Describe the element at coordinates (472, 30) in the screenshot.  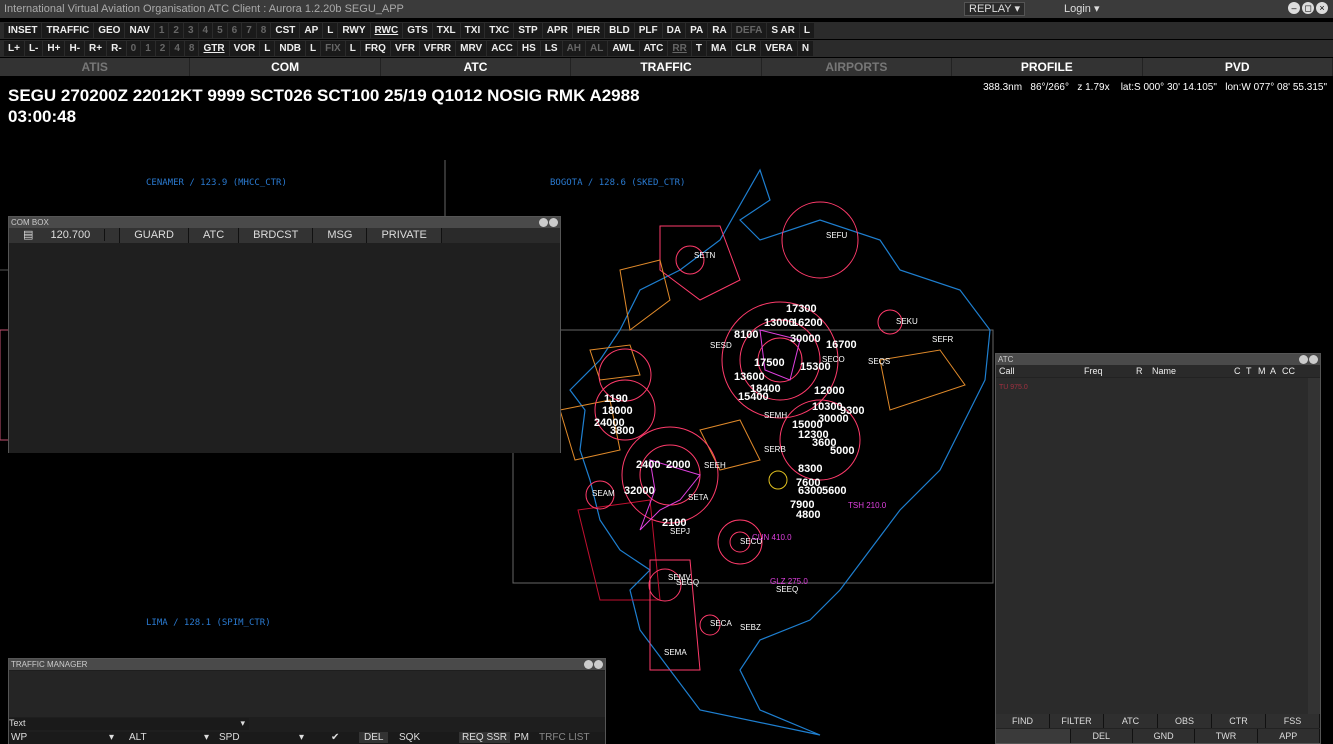
I see `toolbar1-button-19: TXI` at that location.